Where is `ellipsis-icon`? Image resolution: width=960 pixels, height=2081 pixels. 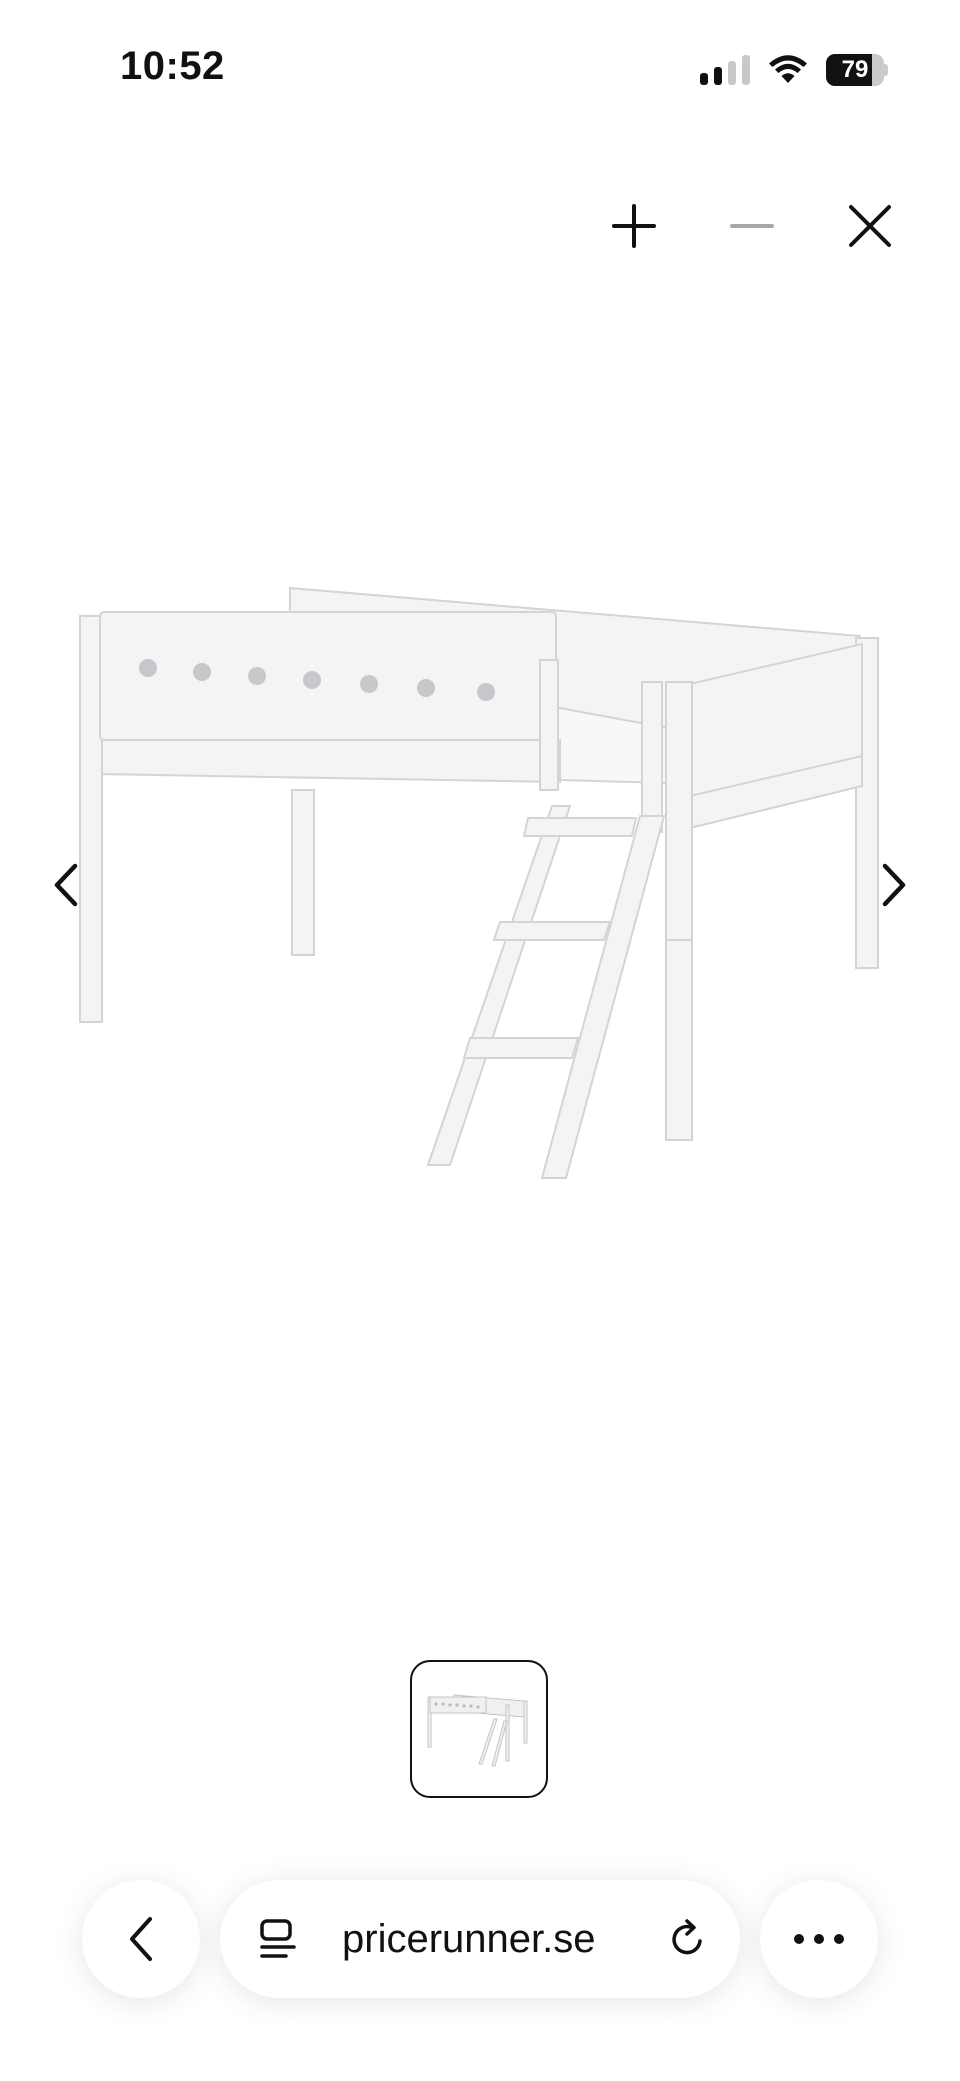 ellipsis-icon is located at coordinates (819, 1939).